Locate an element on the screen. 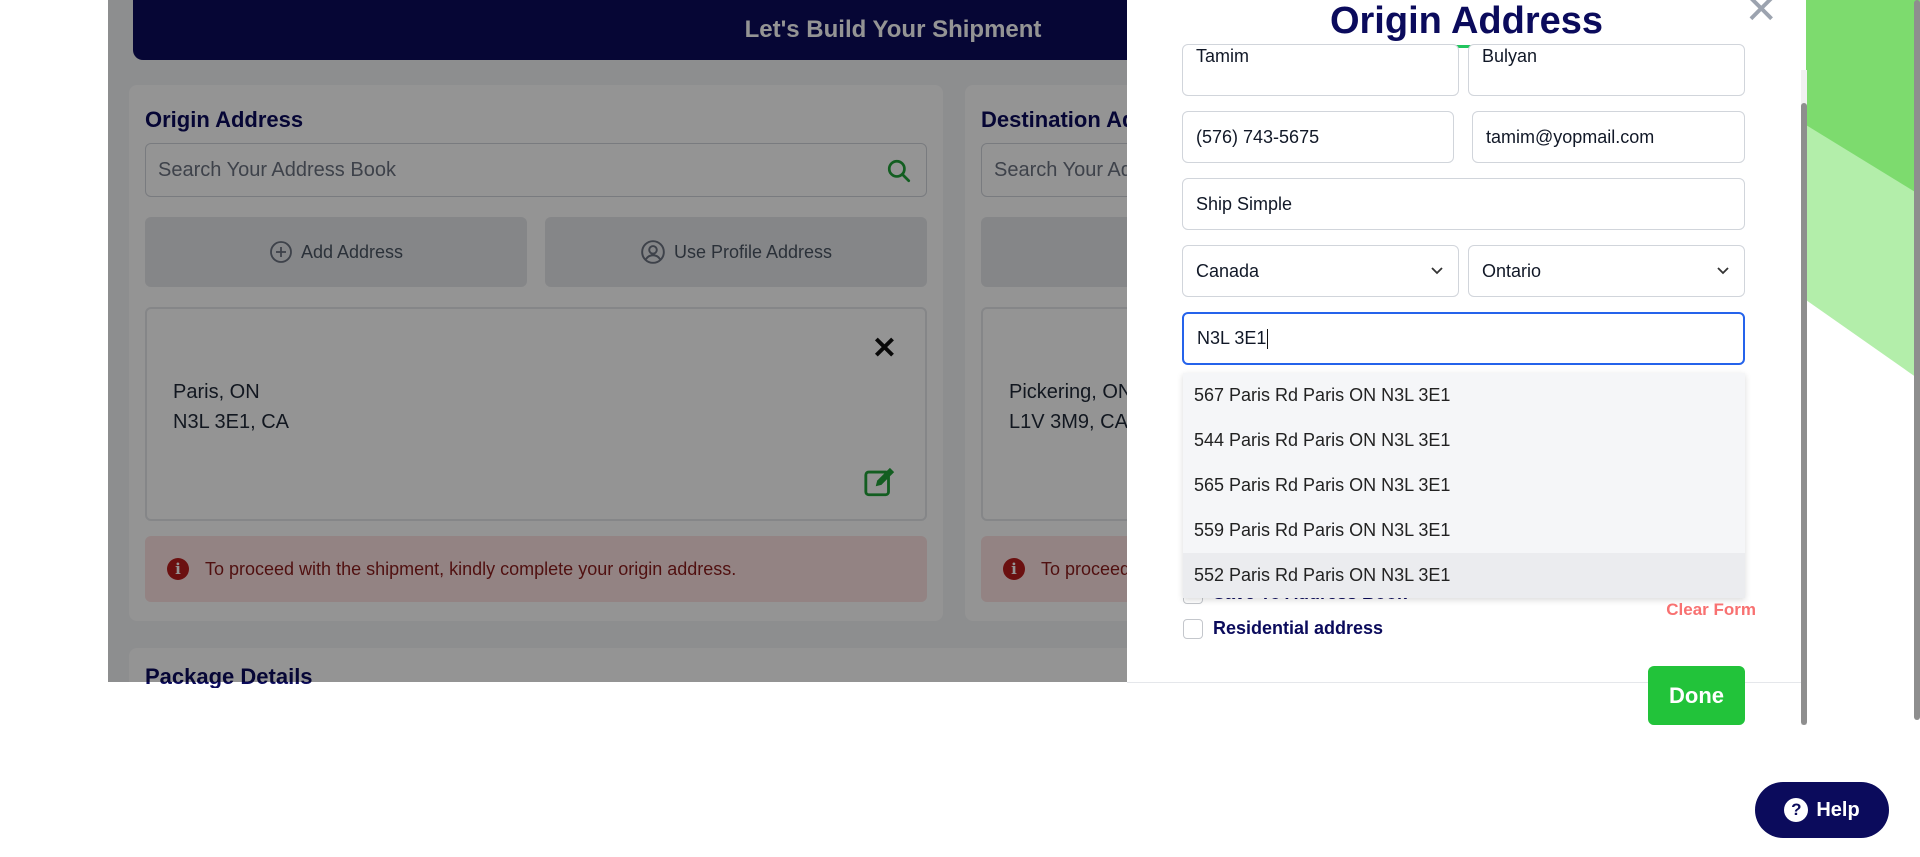 The width and height of the screenshot is (1920, 857). first-name-value: Tamim is located at coordinates (1222, 55).